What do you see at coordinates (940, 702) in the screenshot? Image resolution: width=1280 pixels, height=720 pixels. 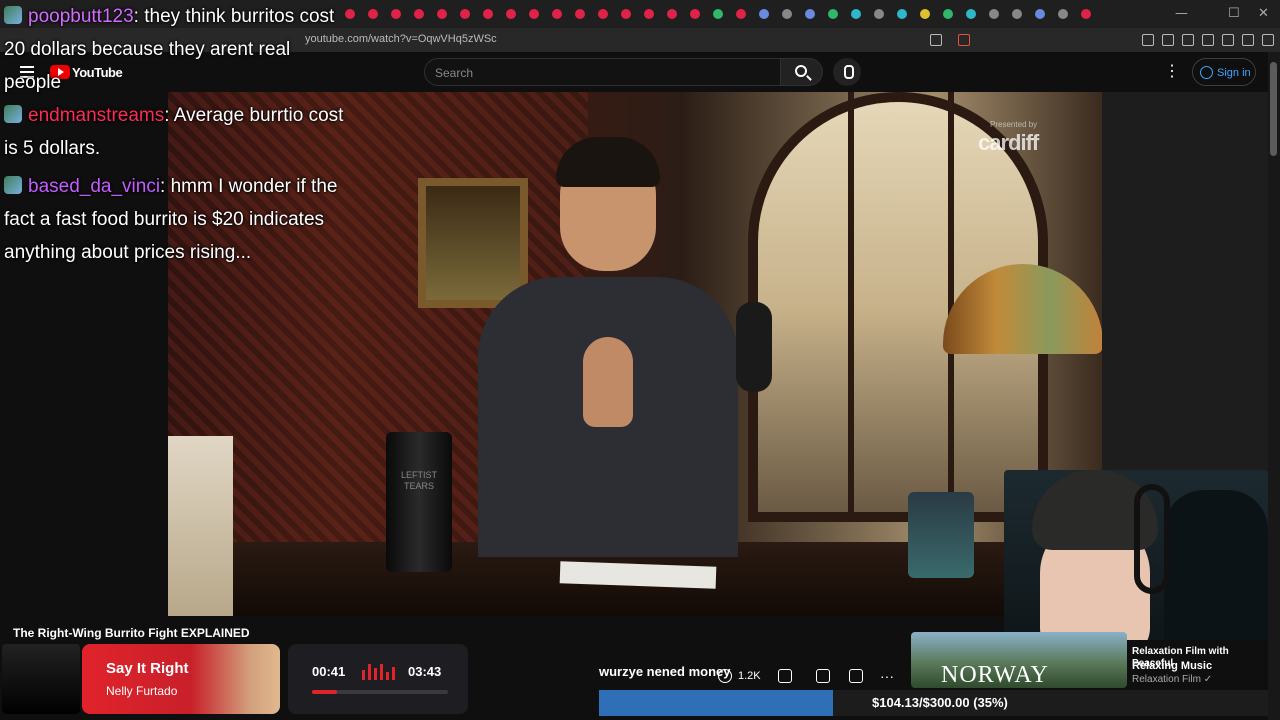 I see `donation-goal-text: $104.13/$300.00 (35%)` at bounding box center [940, 702].